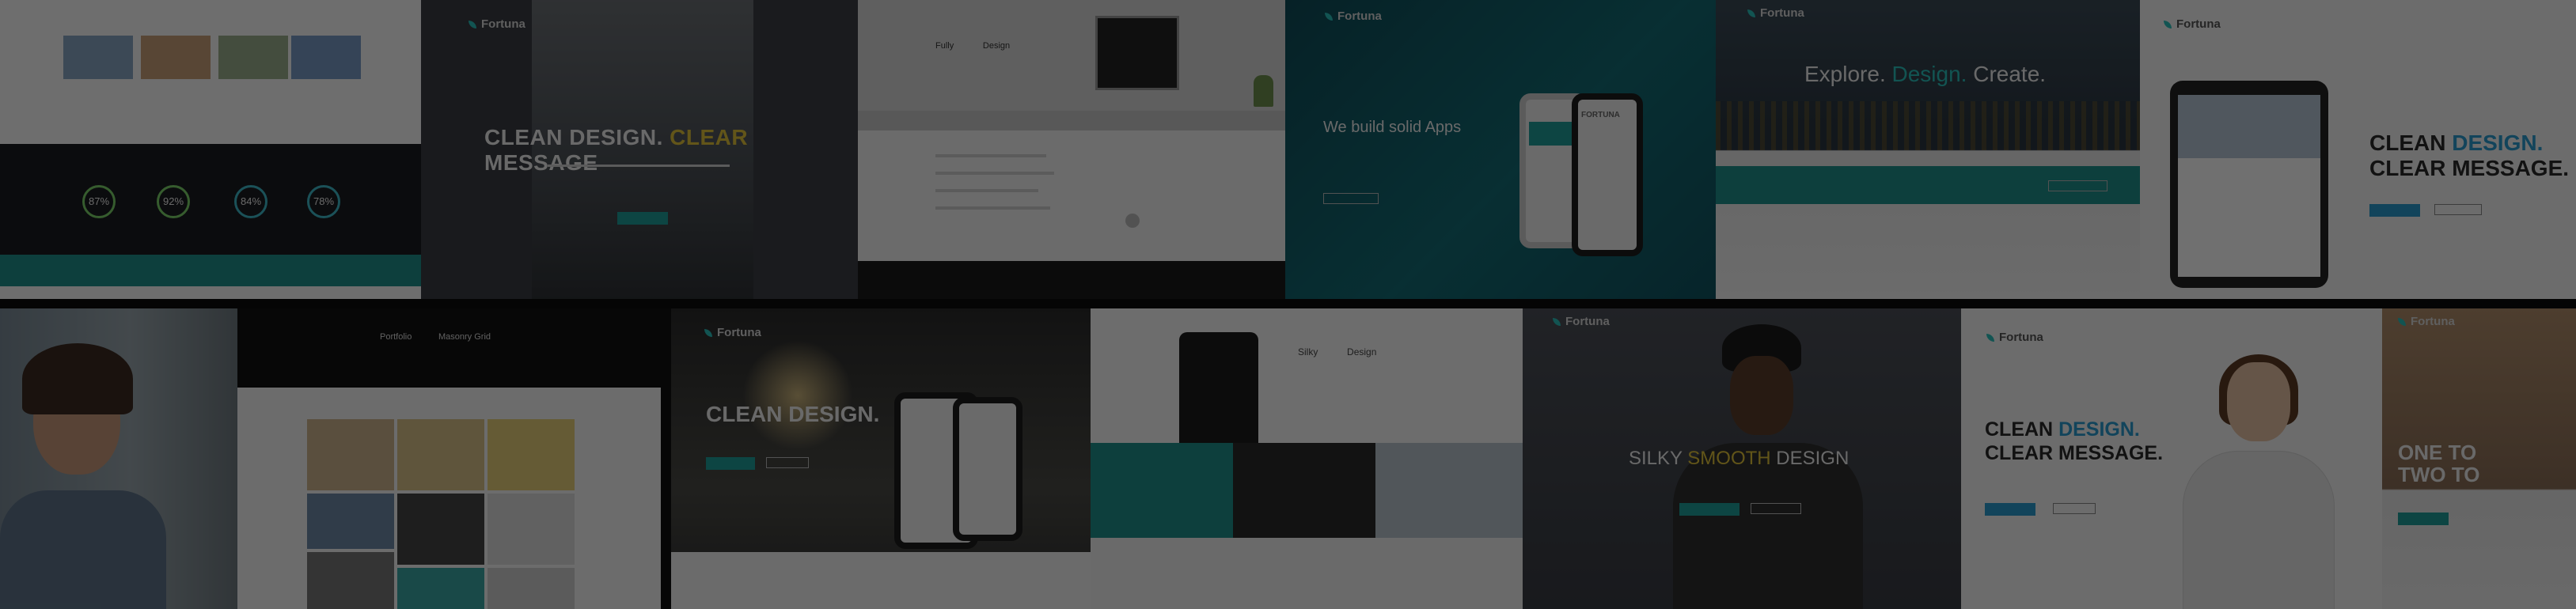  I want to click on teal-footer-band, so click(210, 270).